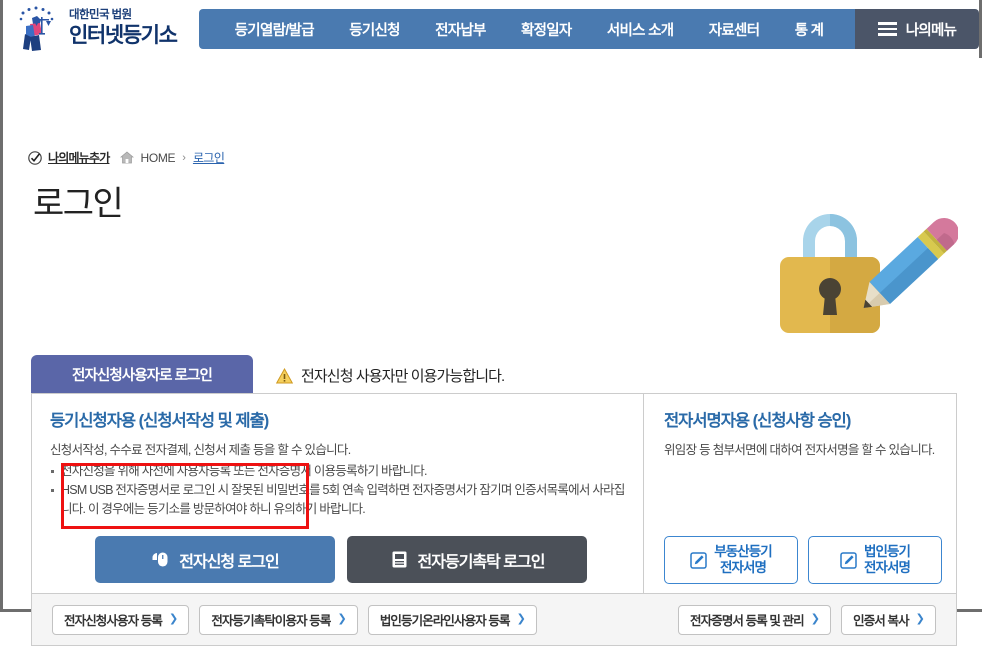 This screenshot has height=646, width=982. Describe the element at coordinates (799, 450) in the screenshot. I see `right-panel-description: 위임장 등 첨부서면에 대하여 전자서명을 할 수 있습니다.` at that location.